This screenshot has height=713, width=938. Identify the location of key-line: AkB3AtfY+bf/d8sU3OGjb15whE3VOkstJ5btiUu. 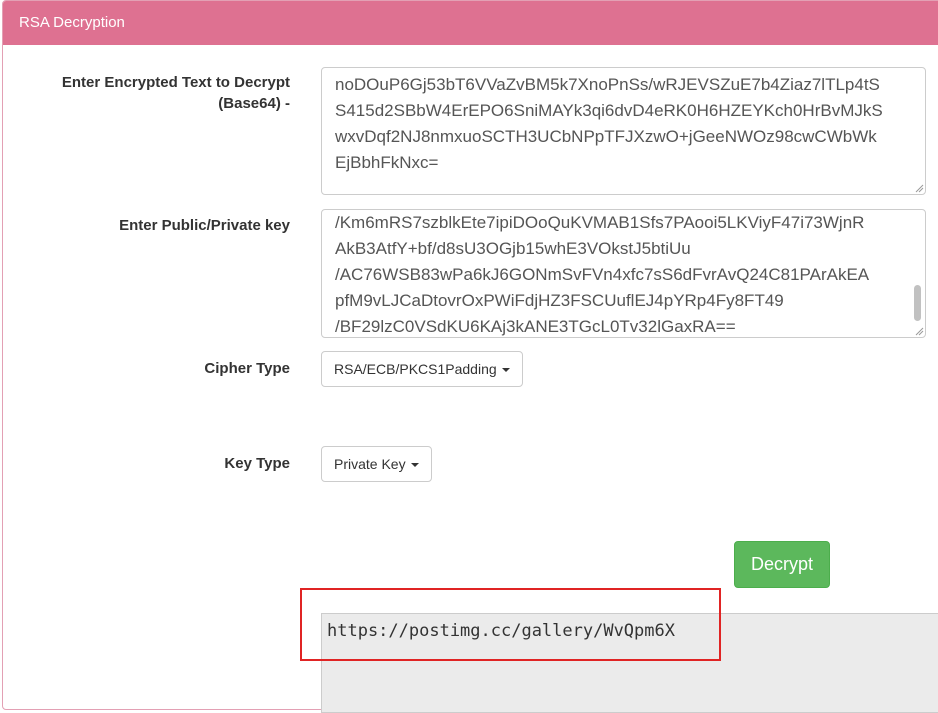
(513, 248).